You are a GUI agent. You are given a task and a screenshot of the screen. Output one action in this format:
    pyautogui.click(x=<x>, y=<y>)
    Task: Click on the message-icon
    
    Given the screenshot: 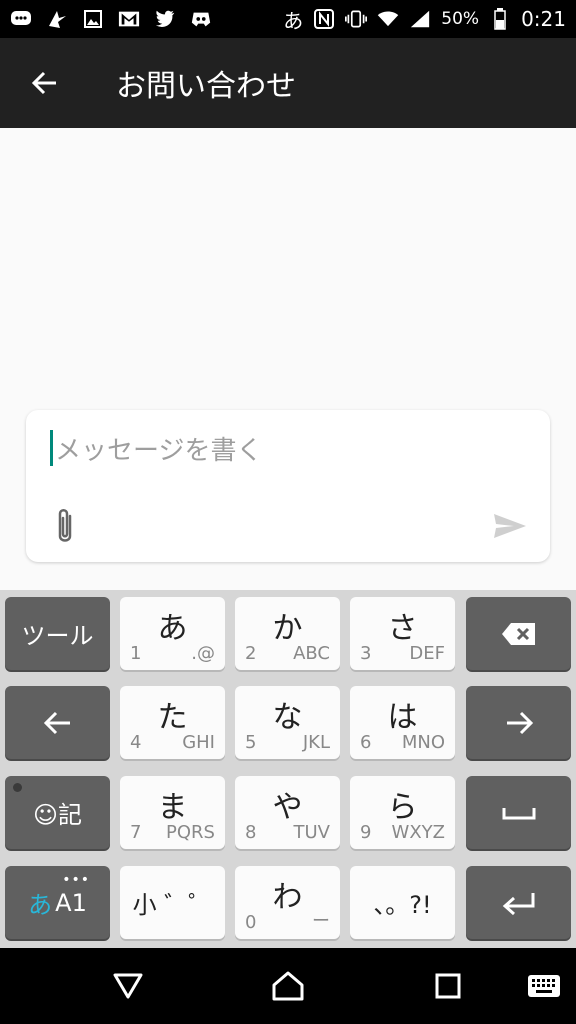 What is the action you would take?
    pyautogui.click(x=21, y=19)
    